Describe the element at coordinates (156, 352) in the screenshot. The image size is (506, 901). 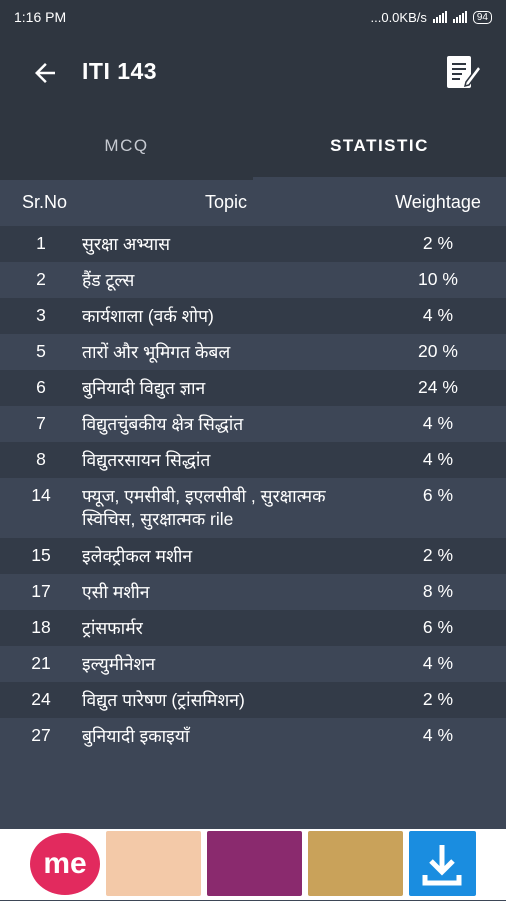
I see `row-topic: तारों और भूमिगत केबल` at that location.